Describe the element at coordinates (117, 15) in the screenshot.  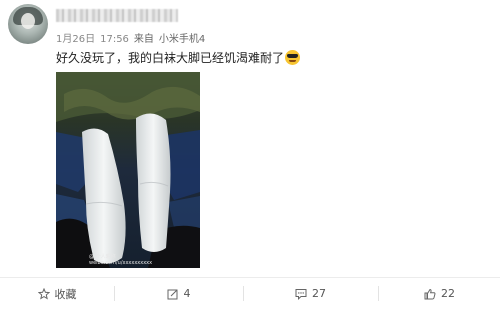
I see `username-mosaic` at that location.